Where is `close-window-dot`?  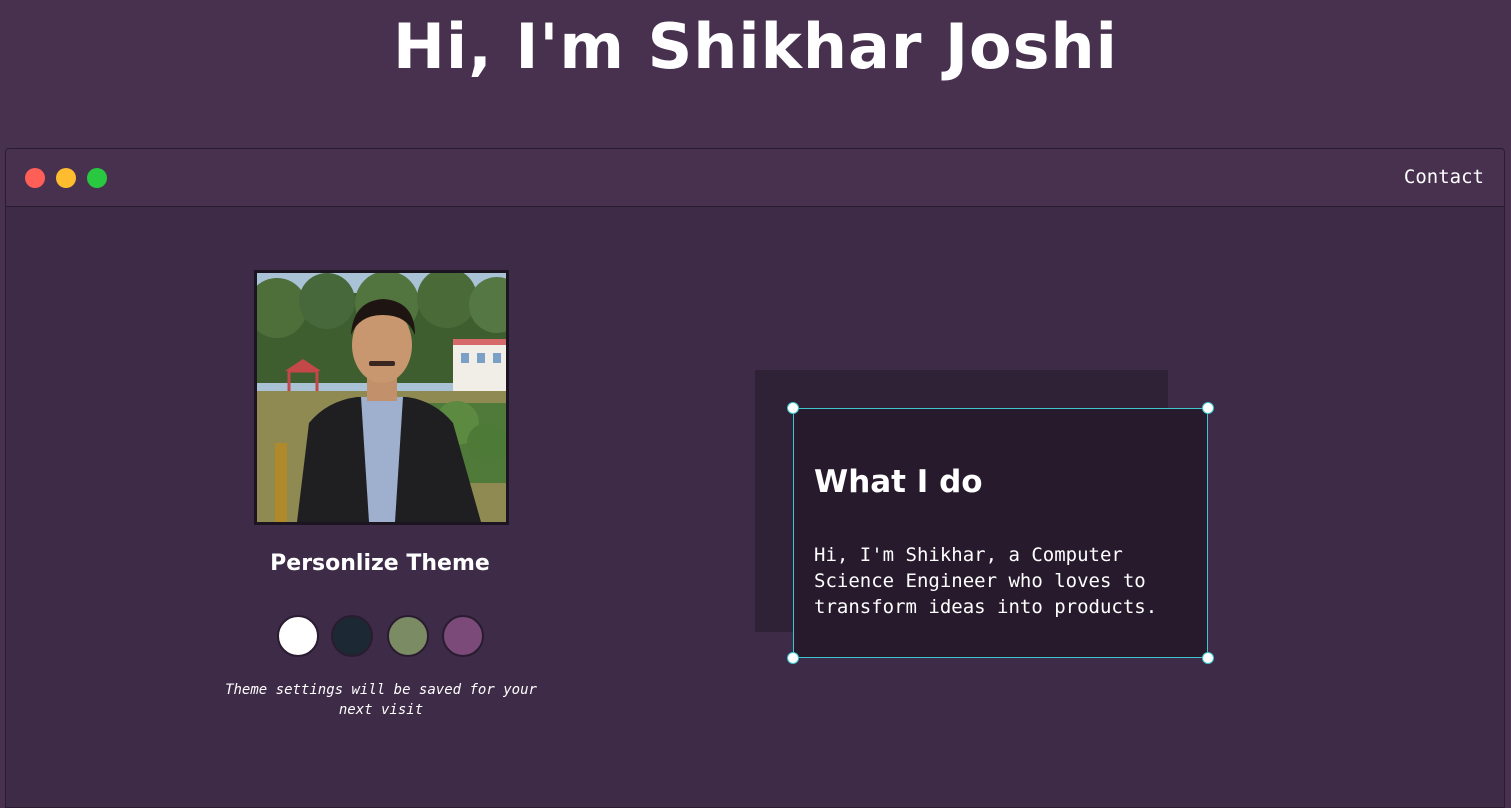
close-window-dot is located at coordinates (35, 178).